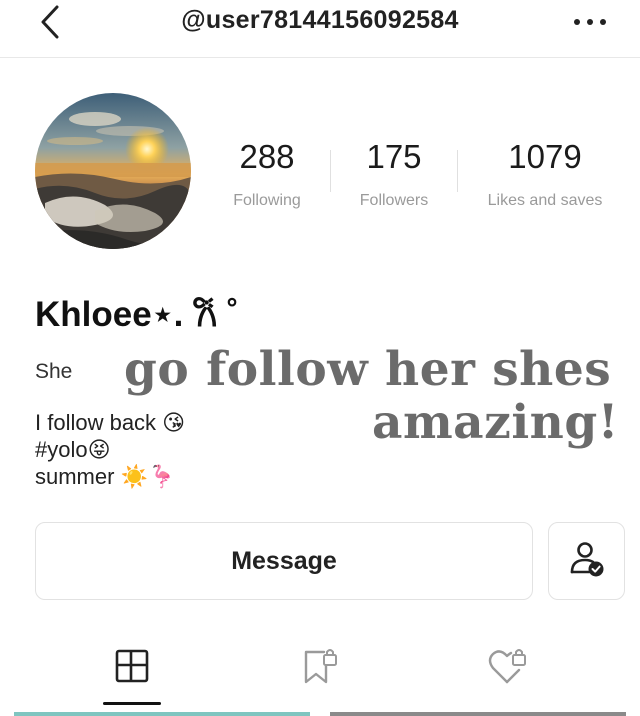  I want to click on avatar, so click(113, 171).